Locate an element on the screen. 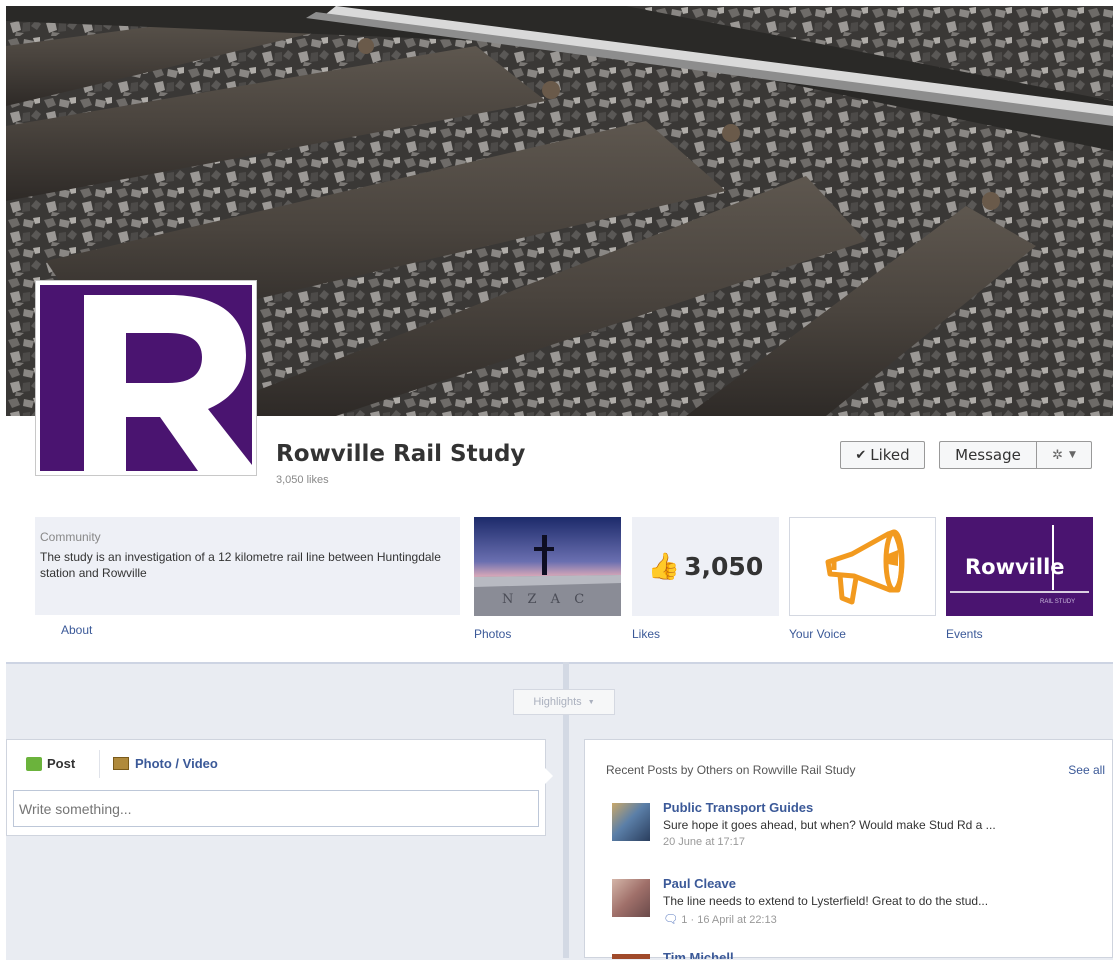  checkmark-icon: ✔ is located at coordinates (861, 455).